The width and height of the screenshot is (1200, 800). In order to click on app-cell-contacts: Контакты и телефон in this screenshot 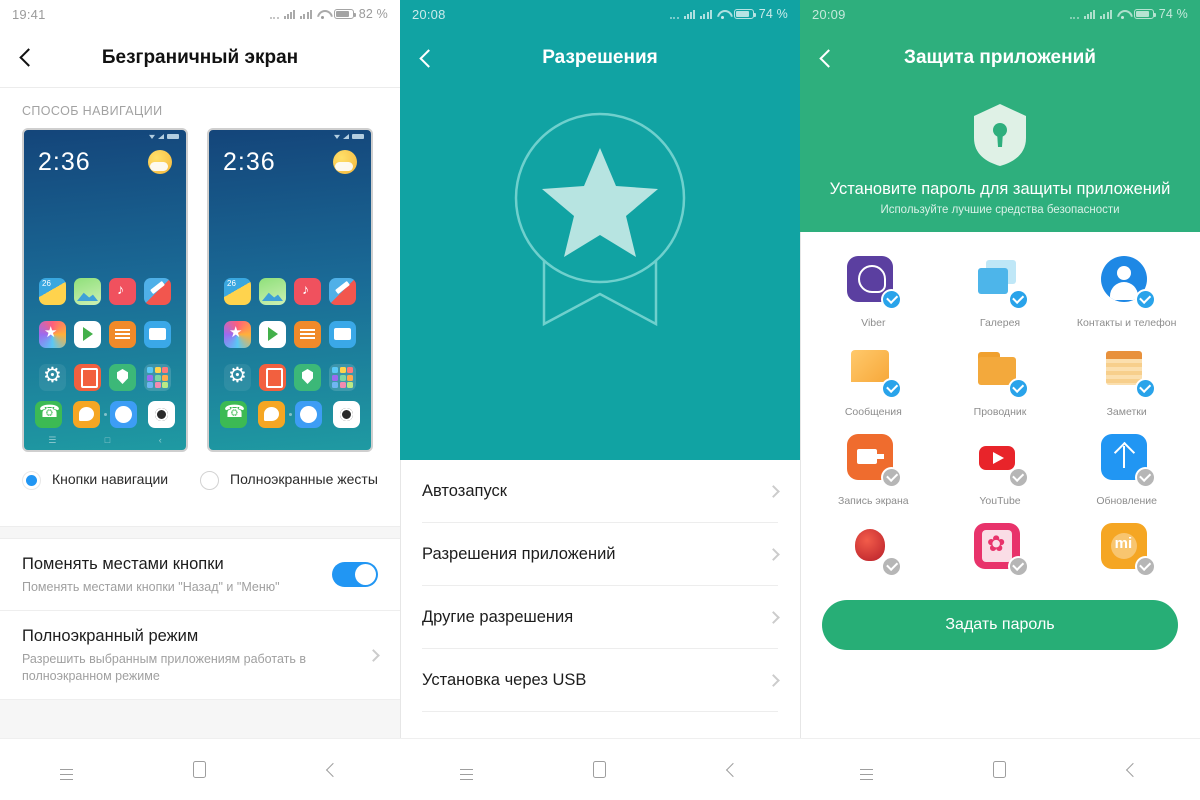, I will do `click(1126, 287)`.